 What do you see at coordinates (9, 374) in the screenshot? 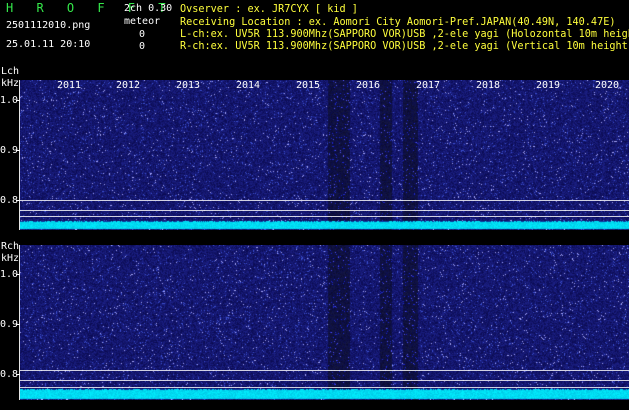
I see `rch-tick-0-8: 0.8` at bounding box center [9, 374].